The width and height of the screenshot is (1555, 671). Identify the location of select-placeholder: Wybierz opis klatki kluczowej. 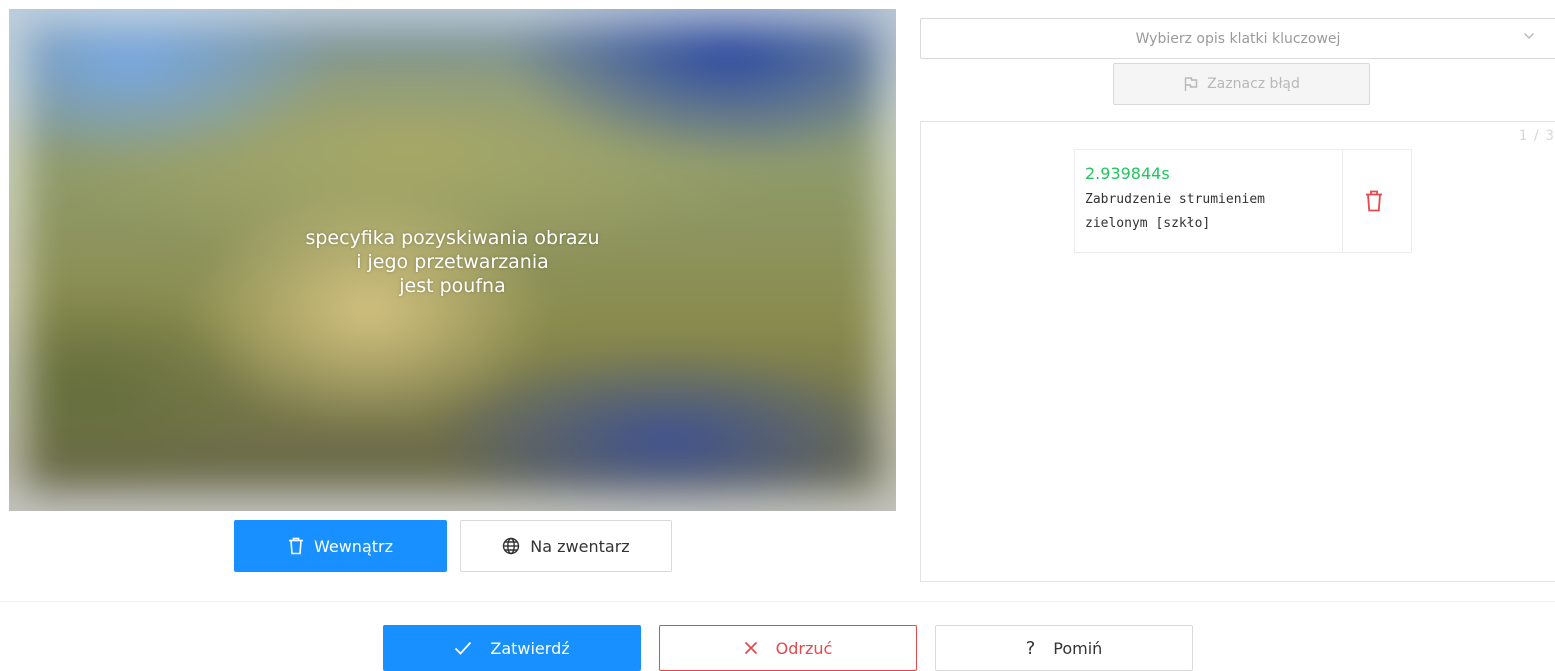
(1238, 38).